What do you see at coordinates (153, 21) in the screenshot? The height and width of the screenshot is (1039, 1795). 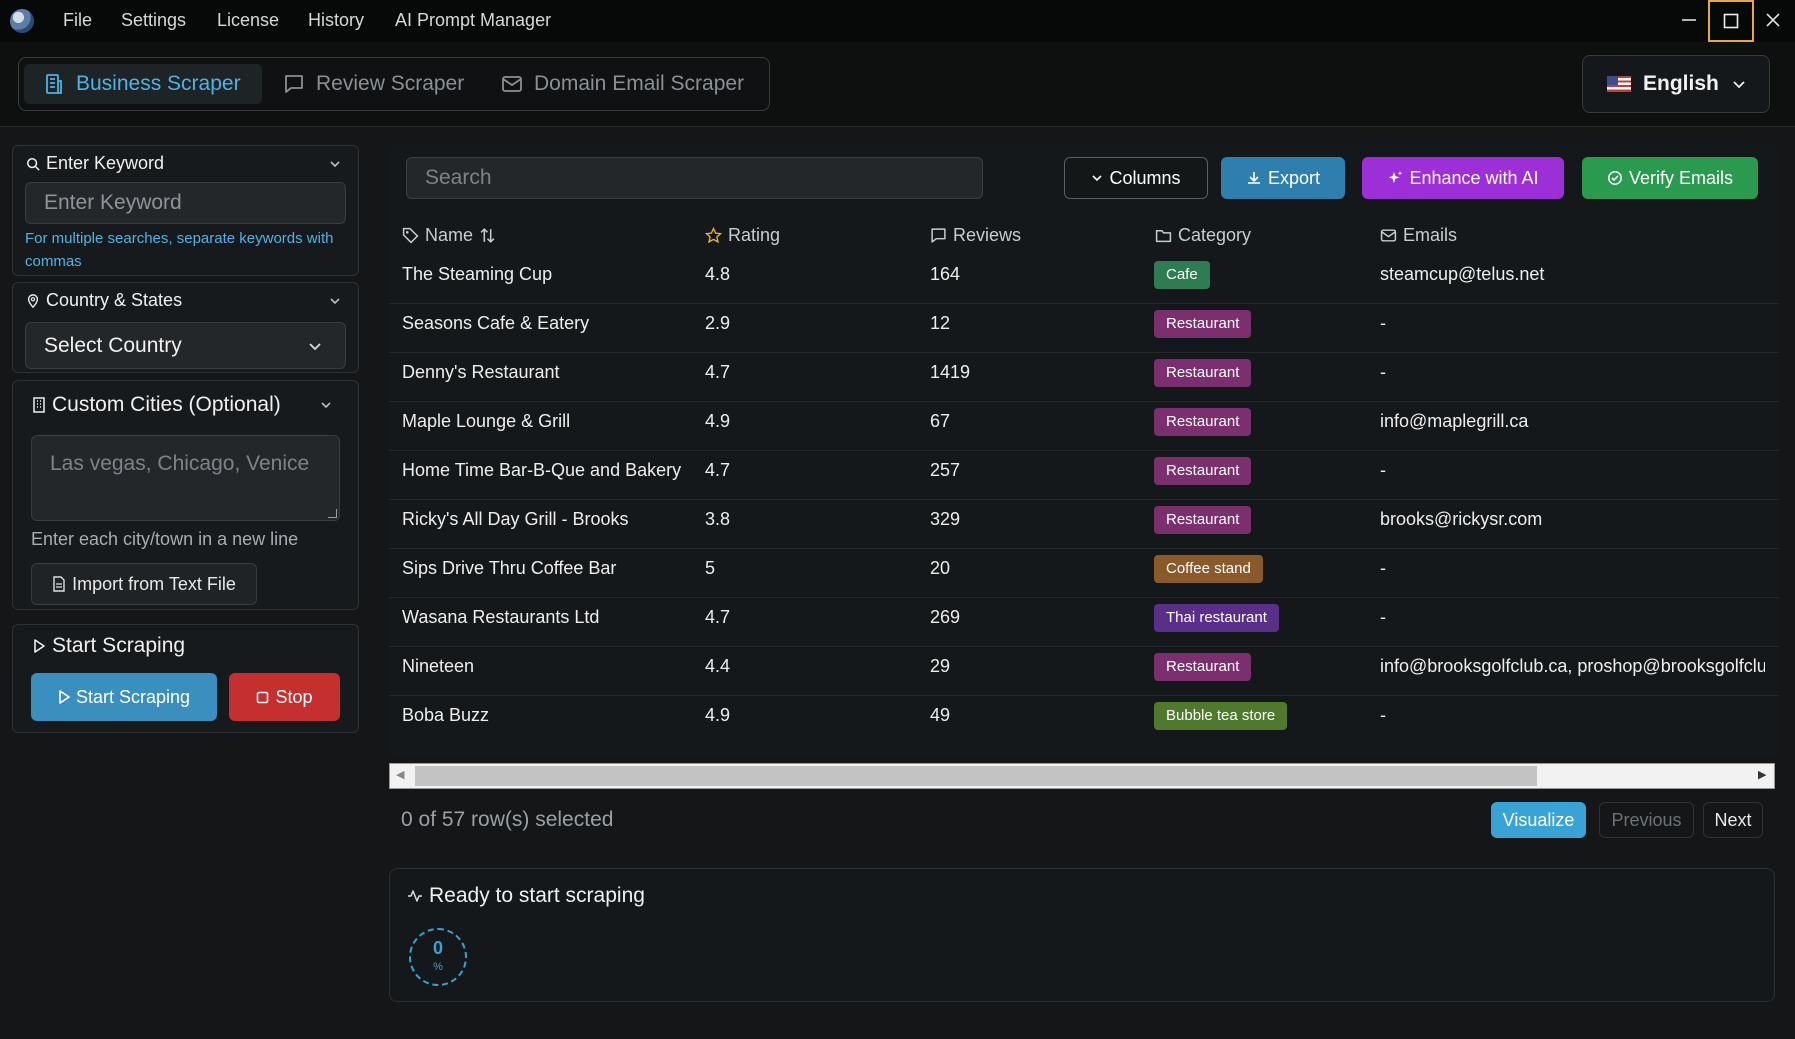 I see `menu-settings: Settings` at bounding box center [153, 21].